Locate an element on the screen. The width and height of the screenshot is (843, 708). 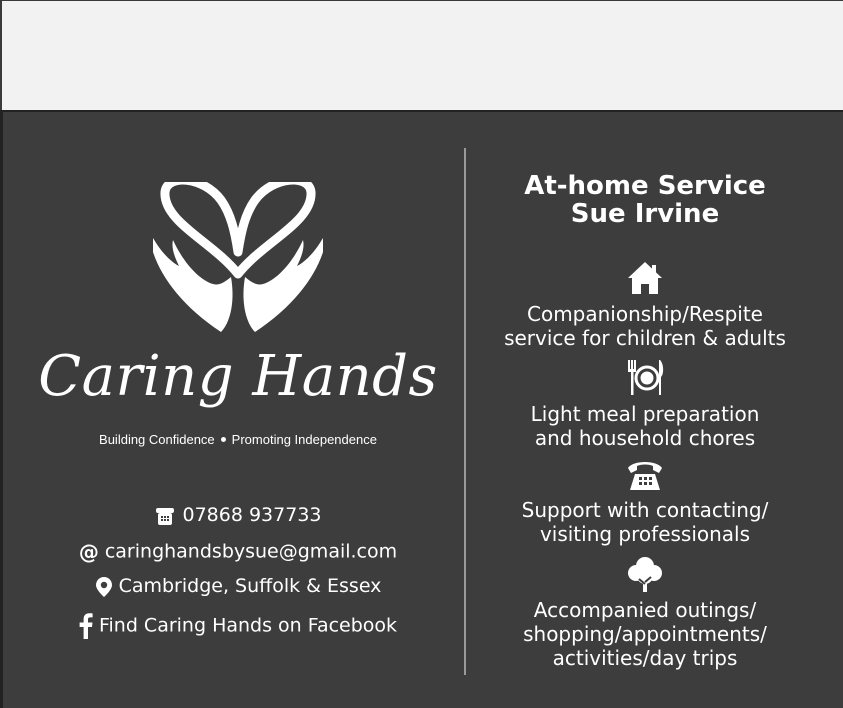
location-text: Cambridge, Suffolk & Essex is located at coordinates (250, 586).